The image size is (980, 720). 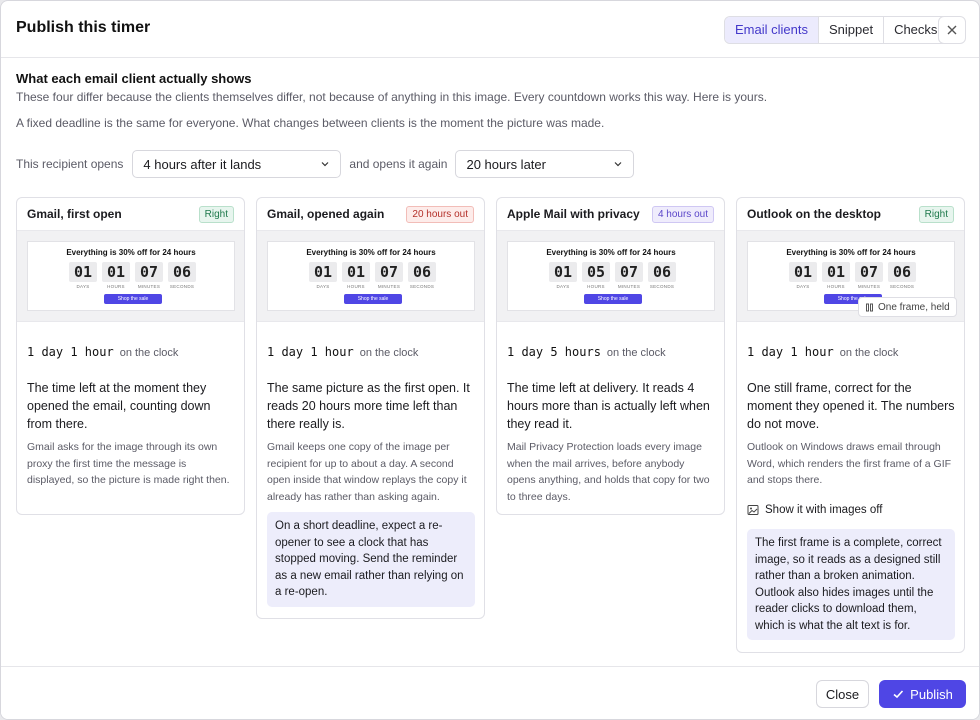 I want to click on image-icon, so click(x=753, y=510).